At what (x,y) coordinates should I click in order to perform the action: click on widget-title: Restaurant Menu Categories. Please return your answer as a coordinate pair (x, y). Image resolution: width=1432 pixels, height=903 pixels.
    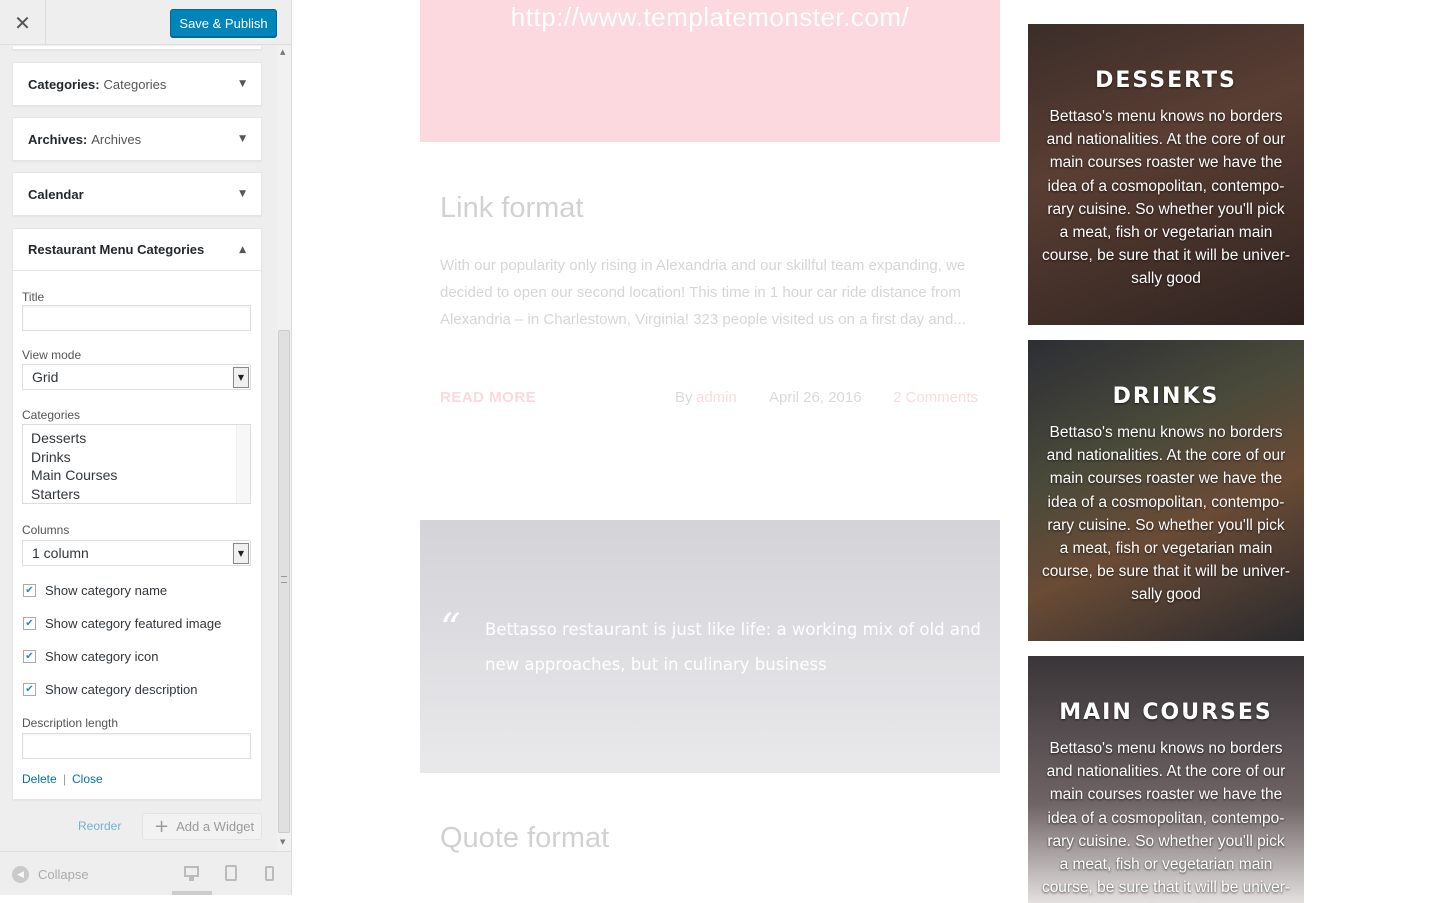
    Looking at the image, I should click on (116, 249).